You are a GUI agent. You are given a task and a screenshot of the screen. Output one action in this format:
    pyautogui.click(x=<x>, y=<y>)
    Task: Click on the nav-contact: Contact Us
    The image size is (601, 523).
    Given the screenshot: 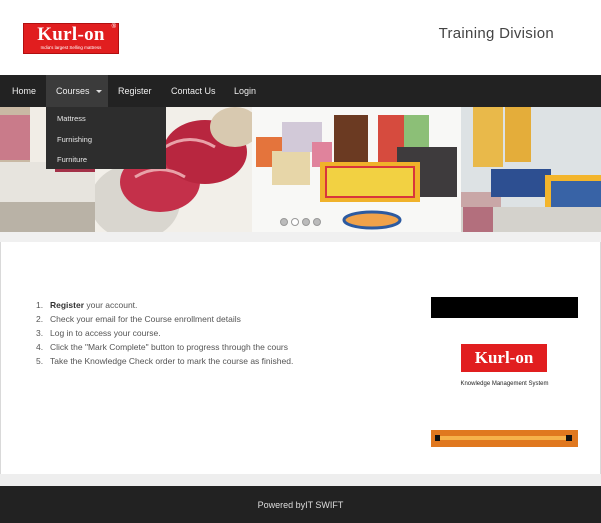 What is the action you would take?
    pyautogui.click(x=193, y=91)
    